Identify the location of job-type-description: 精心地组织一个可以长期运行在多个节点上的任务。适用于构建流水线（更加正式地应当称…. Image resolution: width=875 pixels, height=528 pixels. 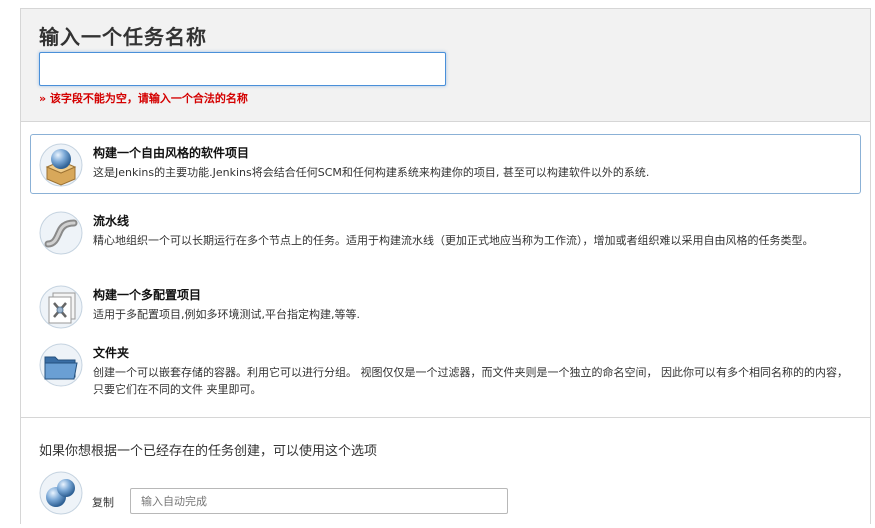
(453, 240).